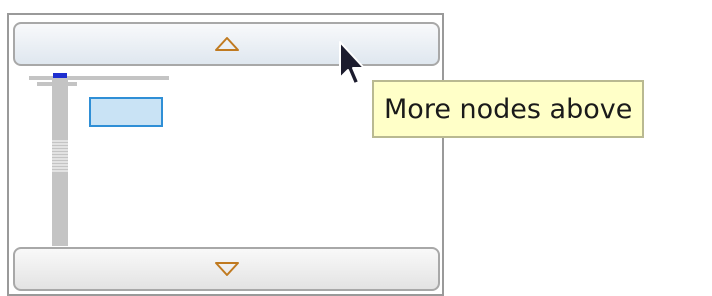 The image size is (712, 296). I want to click on triangle-down-outline-icon, so click(227, 269).